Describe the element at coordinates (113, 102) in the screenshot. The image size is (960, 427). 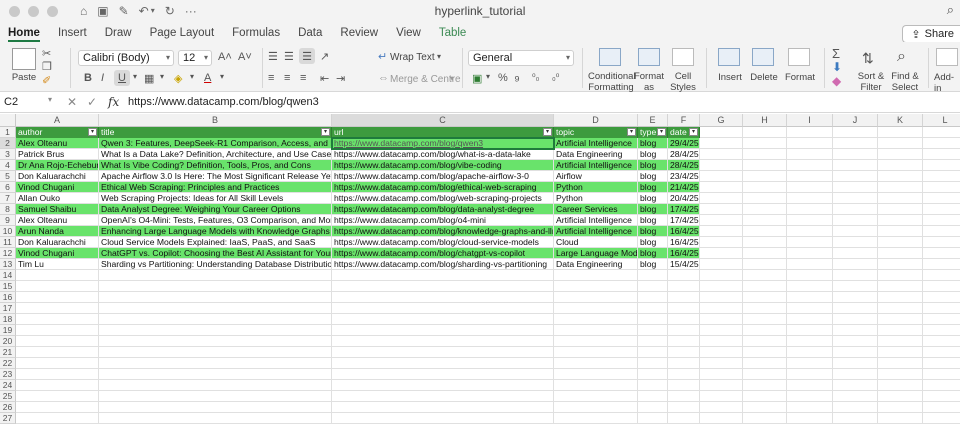
I see `fx-icon: fx` at that location.